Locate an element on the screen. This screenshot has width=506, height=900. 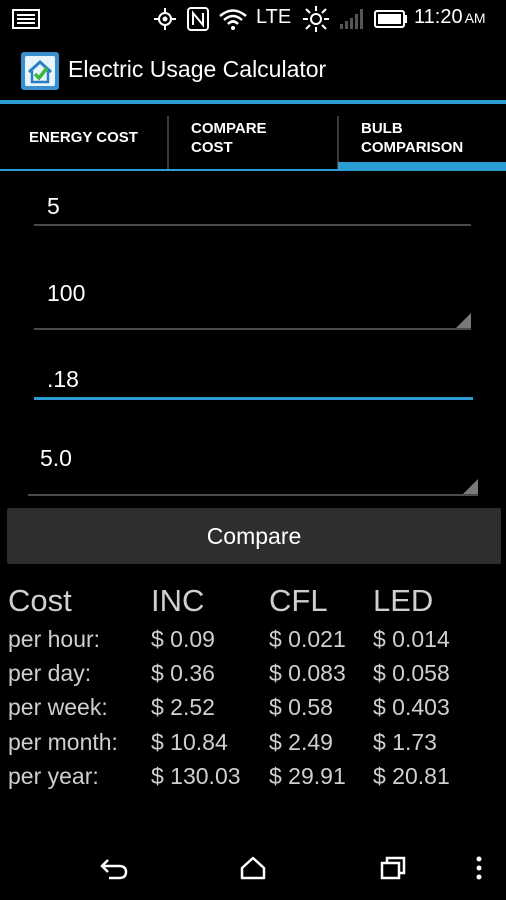
inc-value: $ 2.52 is located at coordinates (183, 707).